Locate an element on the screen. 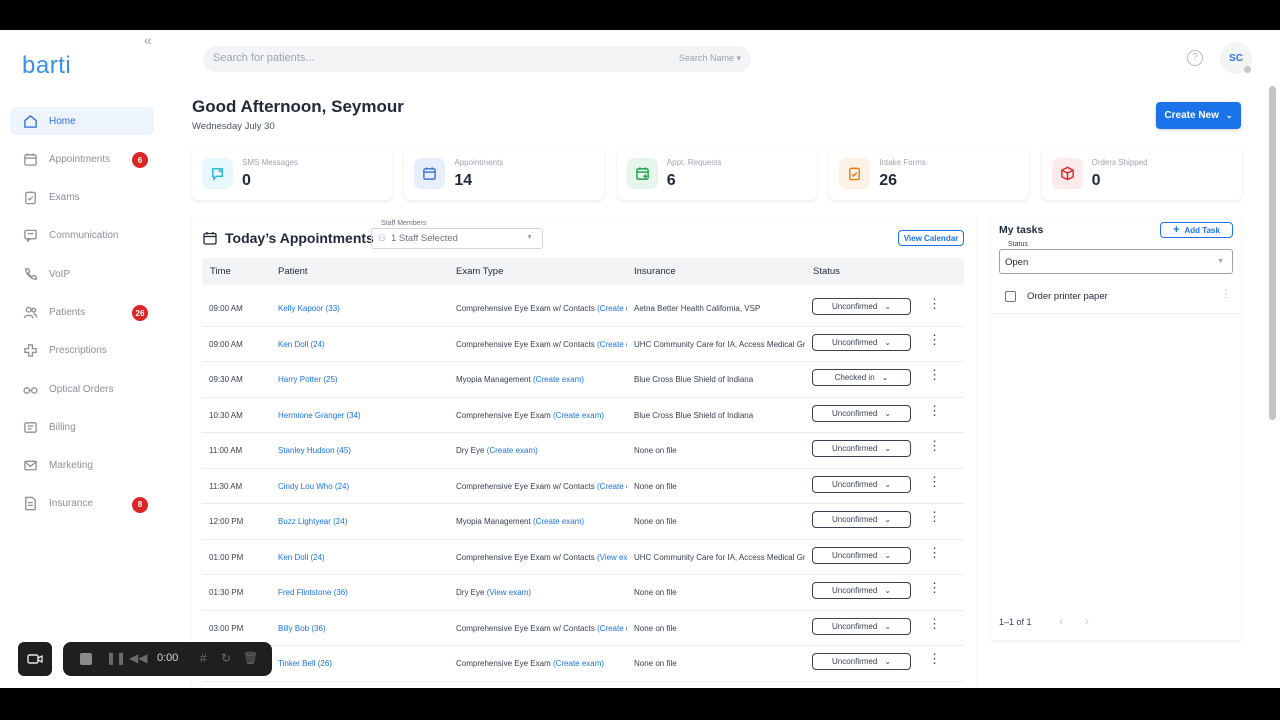  stat-card-sms-messages: SMS Messages 0 is located at coordinates (292, 173).